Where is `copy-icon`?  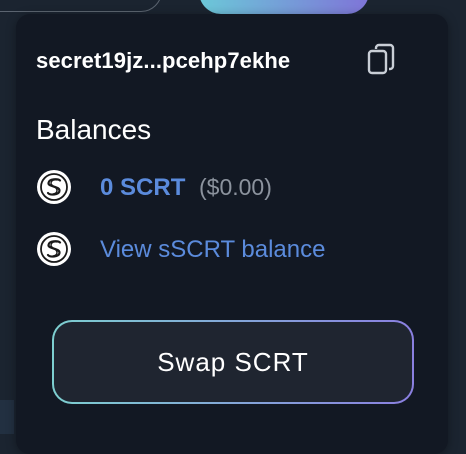
copy-icon is located at coordinates (381, 59).